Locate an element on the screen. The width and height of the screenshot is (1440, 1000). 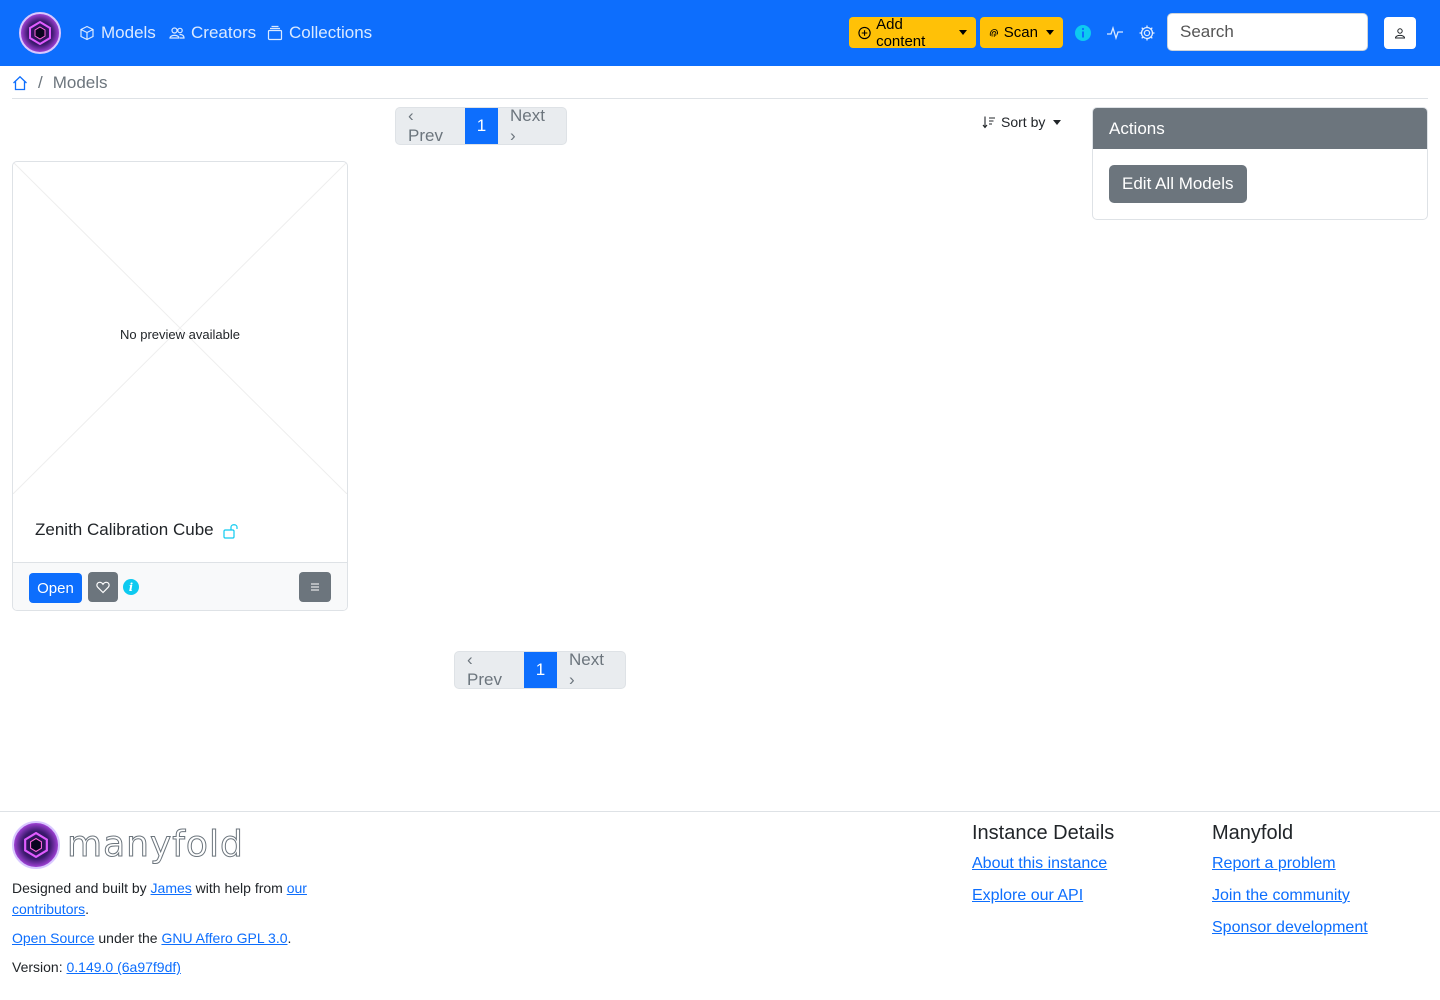
edit-all-models-button: Edit All Models is located at coordinates (1178, 184).